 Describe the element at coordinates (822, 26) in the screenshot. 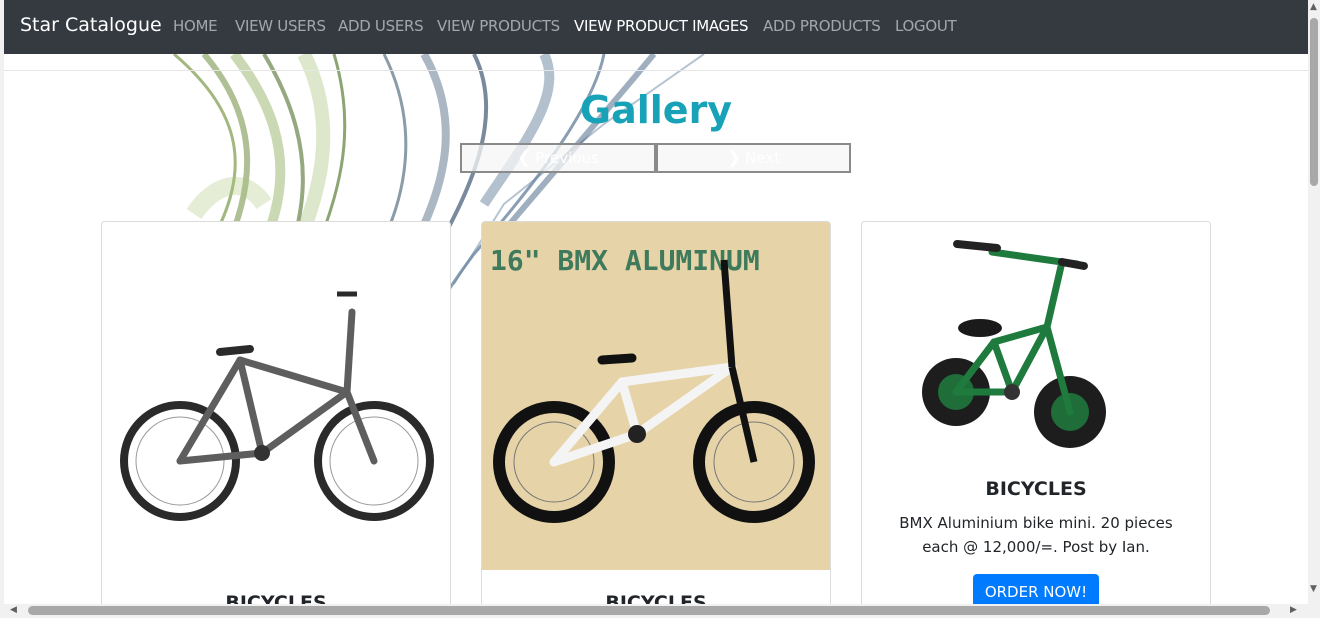

I see `nav-link-add-products: ADD PRODUCTS` at that location.